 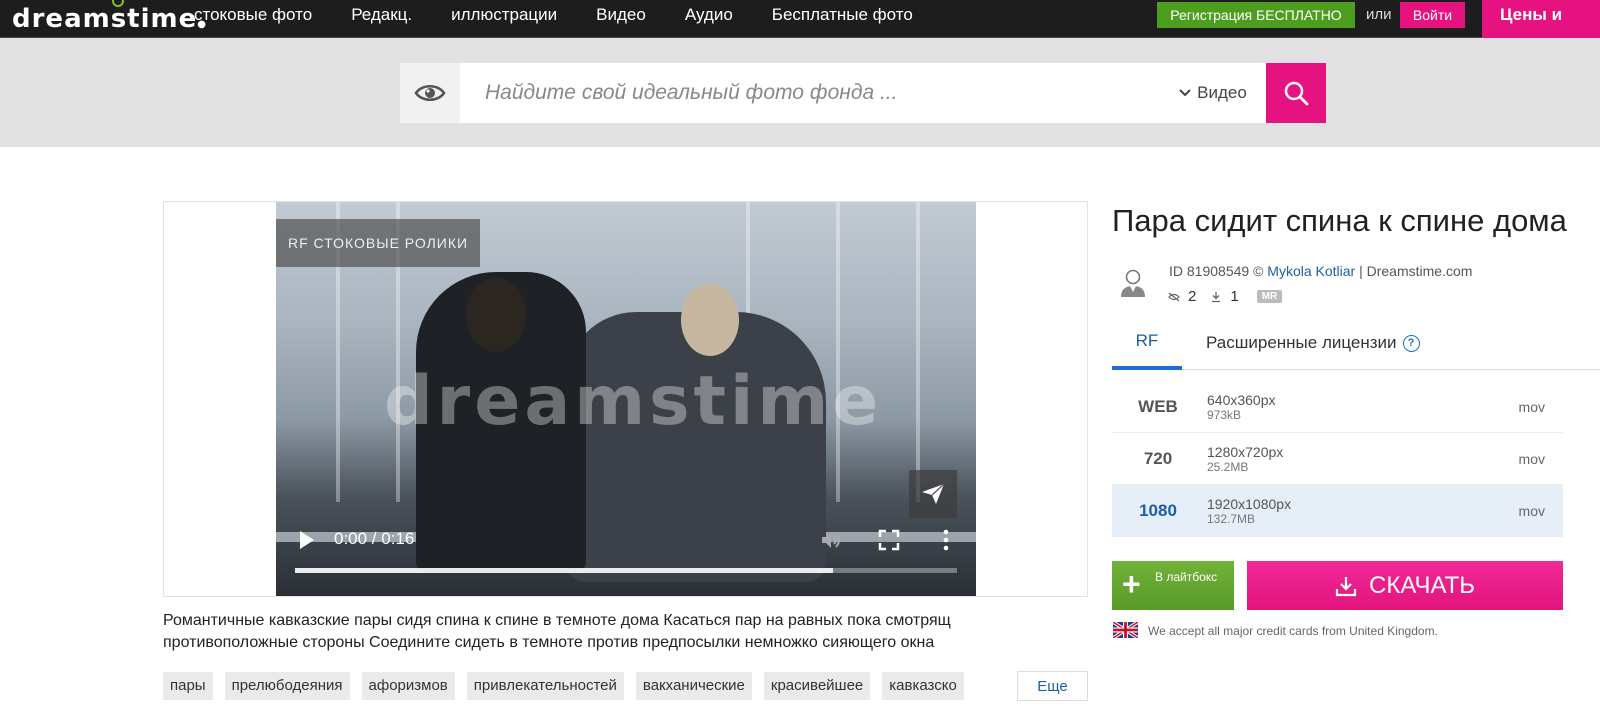 I want to click on plus-icon: +, so click(x=1131, y=584).